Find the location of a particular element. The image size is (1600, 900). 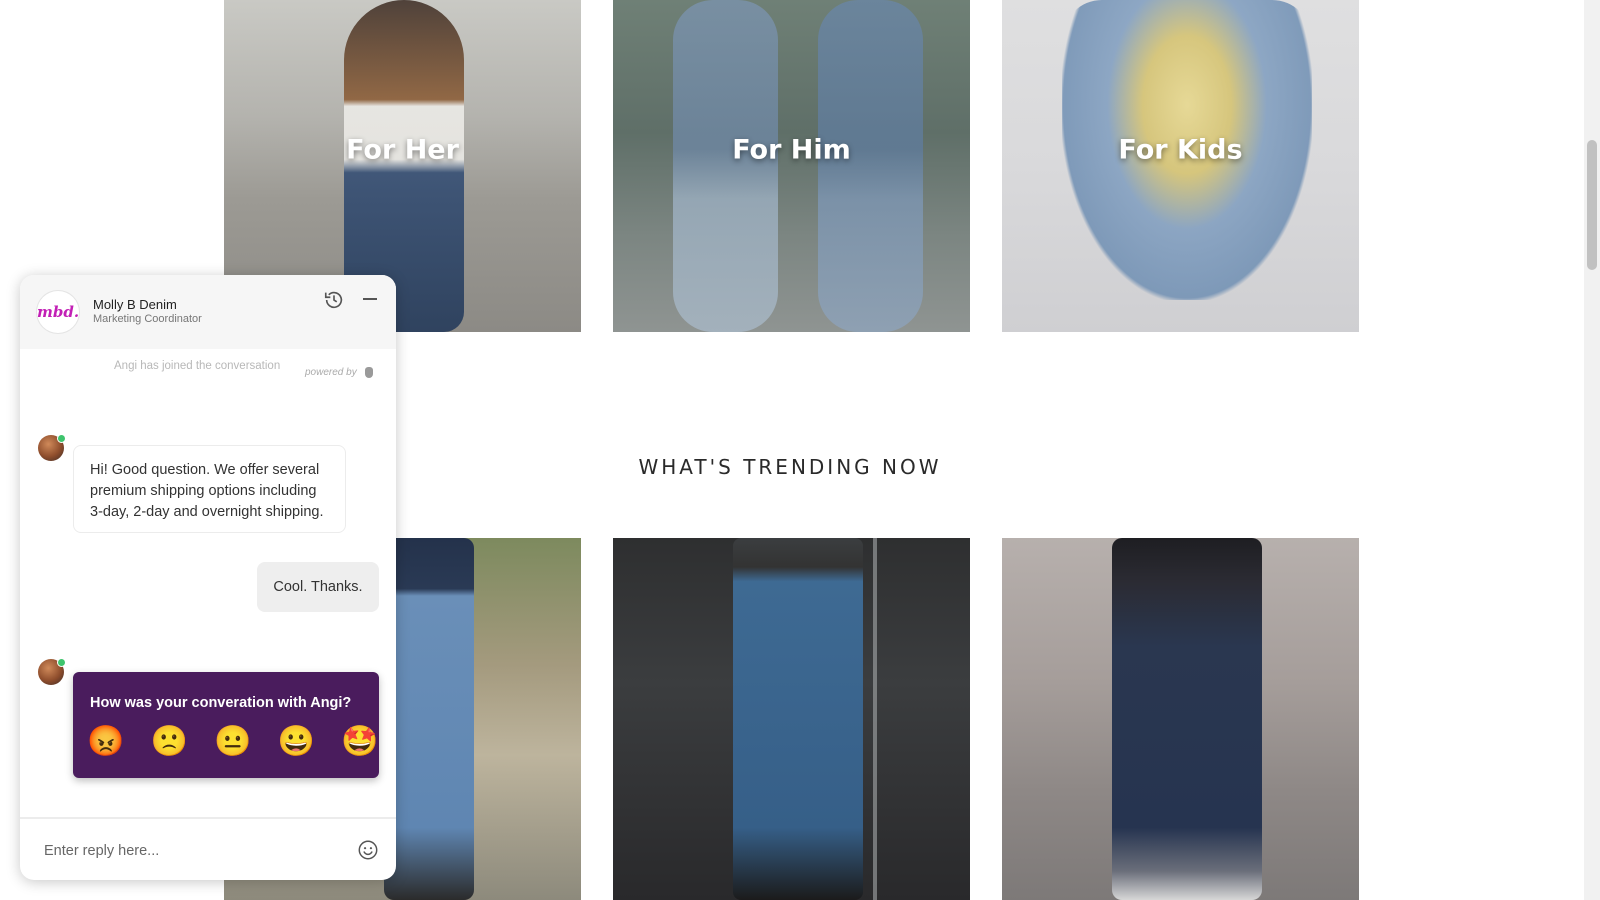

agent-title: Marketing Coordinator is located at coordinates (147, 319).